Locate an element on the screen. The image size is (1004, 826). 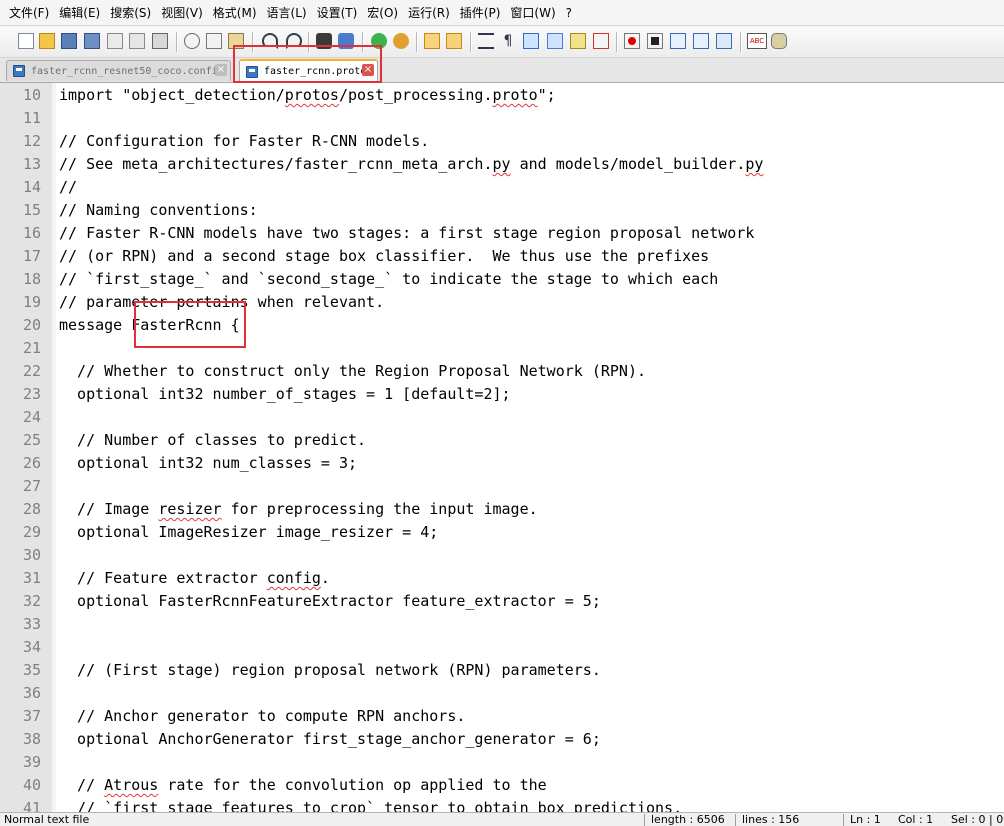
word-wrap-icon is located at coordinates (486, 41).